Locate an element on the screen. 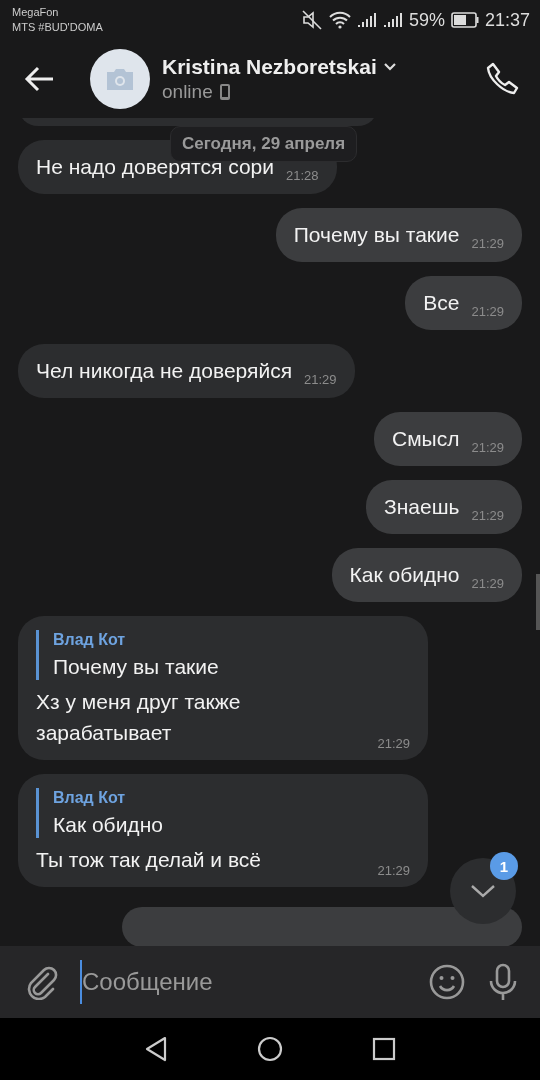 The height and width of the screenshot is (1080, 540). phone-device-icon is located at coordinates (224, 92).